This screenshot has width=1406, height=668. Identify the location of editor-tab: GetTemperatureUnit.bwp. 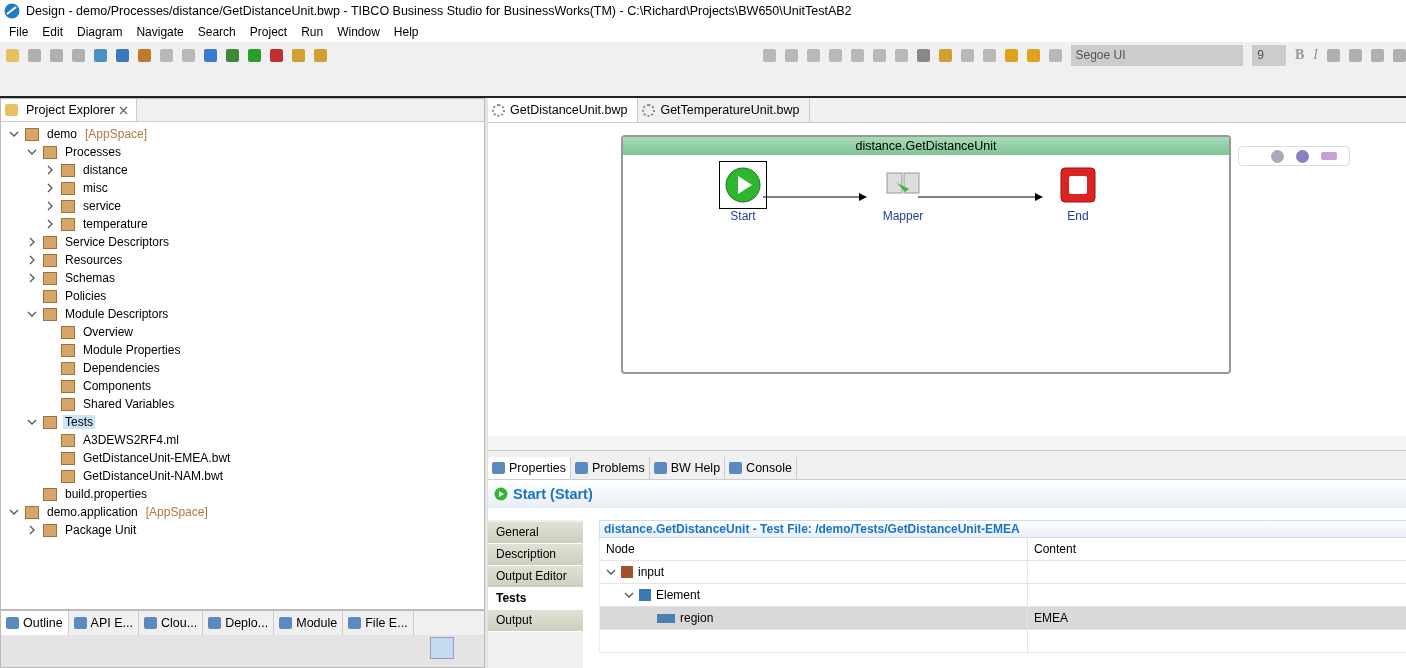
(724, 110).